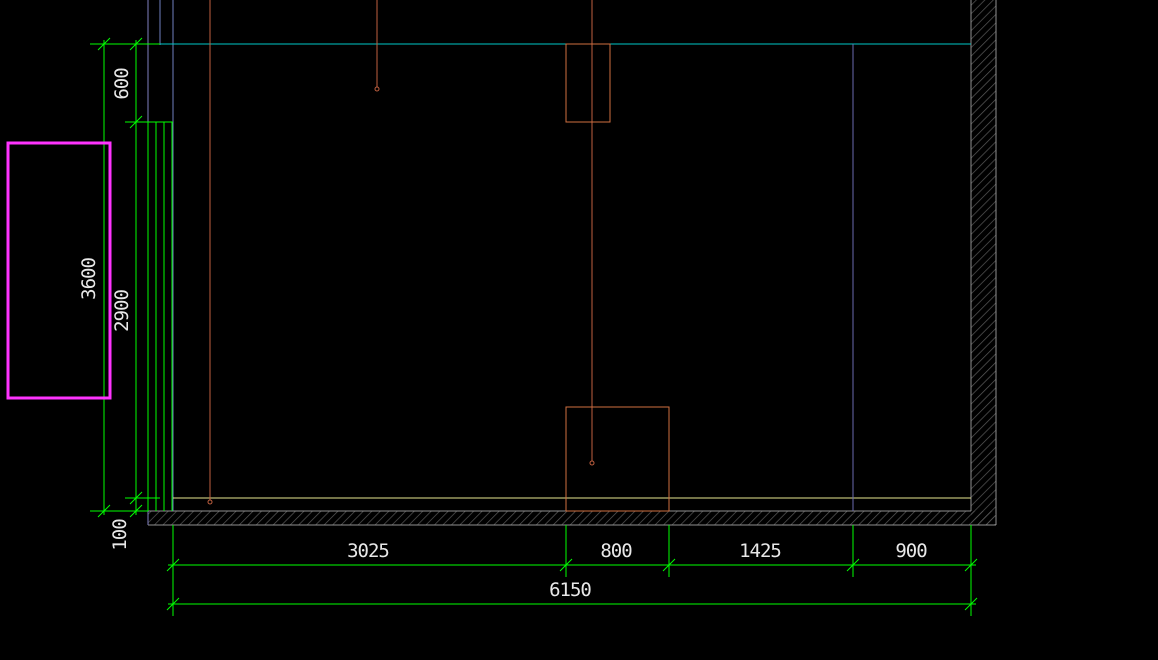 The width and height of the screenshot is (1158, 660). What do you see at coordinates (760, 551) in the screenshot?
I see `dim-horizontal-1425: 1425` at bounding box center [760, 551].